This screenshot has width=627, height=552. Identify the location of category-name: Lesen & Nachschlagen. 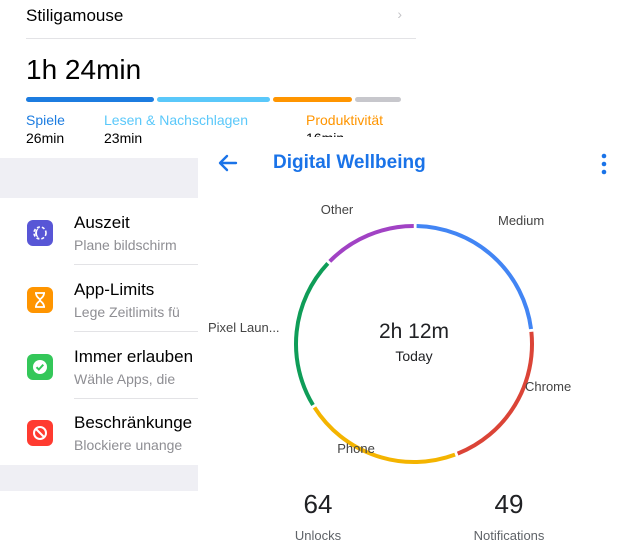
(176, 120).